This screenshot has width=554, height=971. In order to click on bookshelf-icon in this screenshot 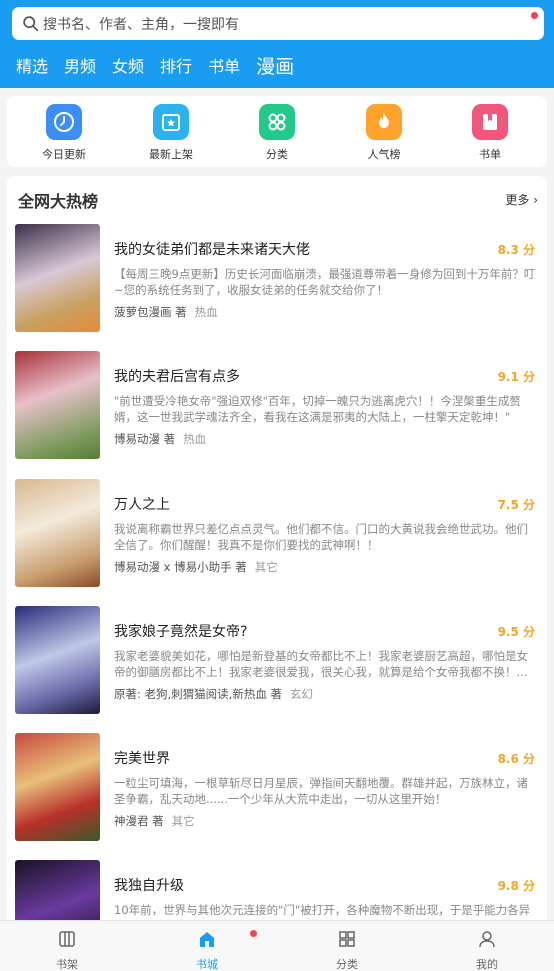, I will do `click(67, 939)`.